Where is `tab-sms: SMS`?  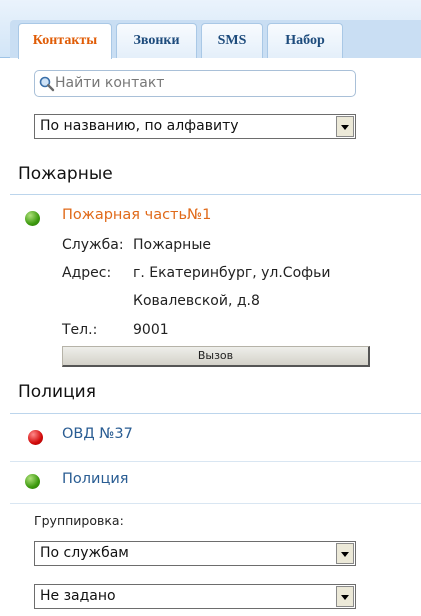
tab-sms: SMS is located at coordinates (232, 40).